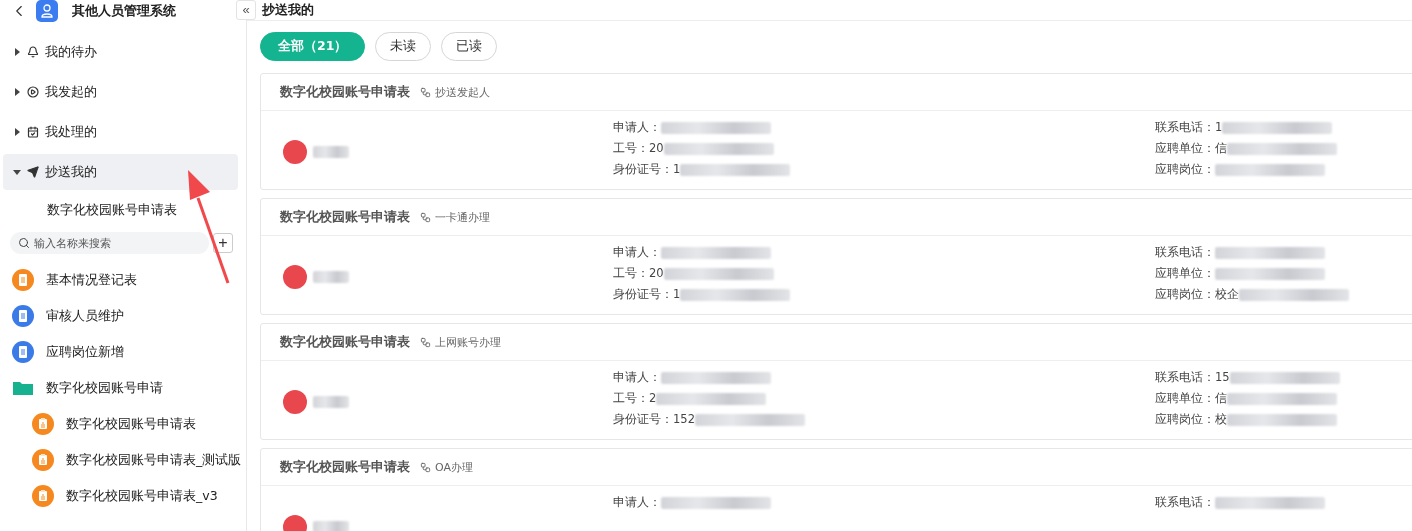 The image size is (1412, 531). I want to click on search-icon, so click(24, 243).